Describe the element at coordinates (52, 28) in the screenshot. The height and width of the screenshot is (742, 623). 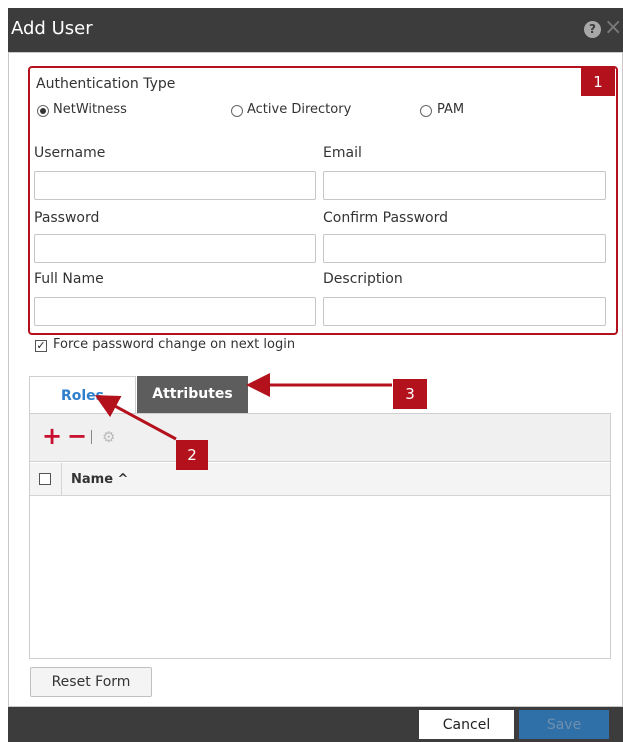
I see `dialog-title: Add User` at that location.